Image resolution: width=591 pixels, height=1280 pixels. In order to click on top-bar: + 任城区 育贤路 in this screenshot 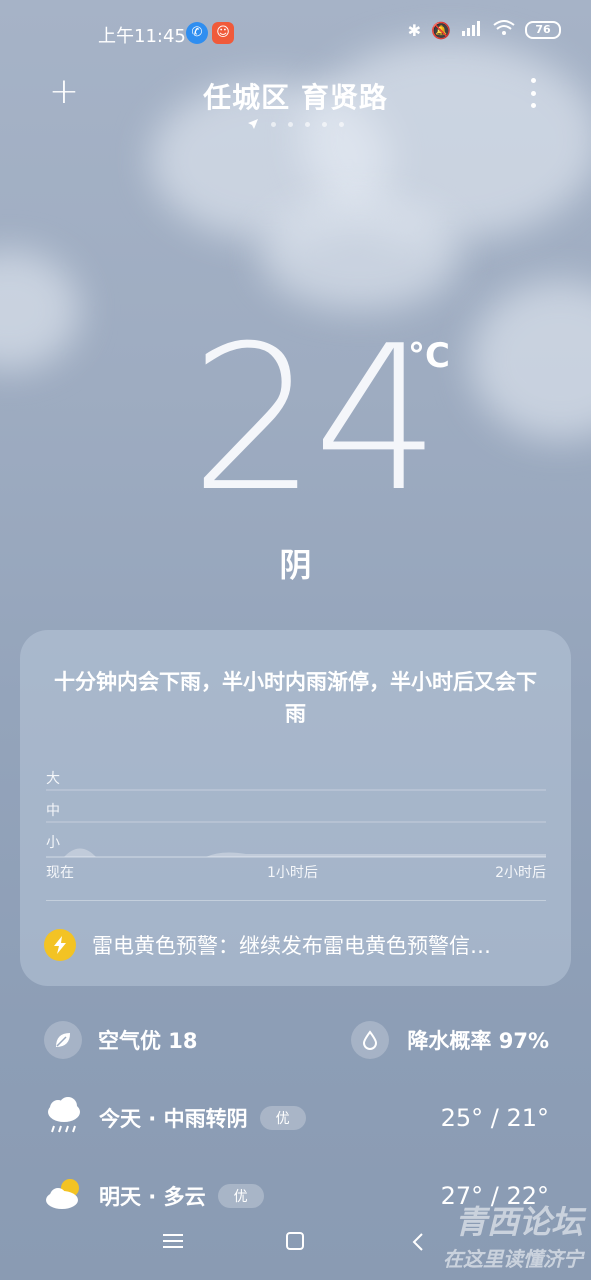, I will do `click(295, 103)`.